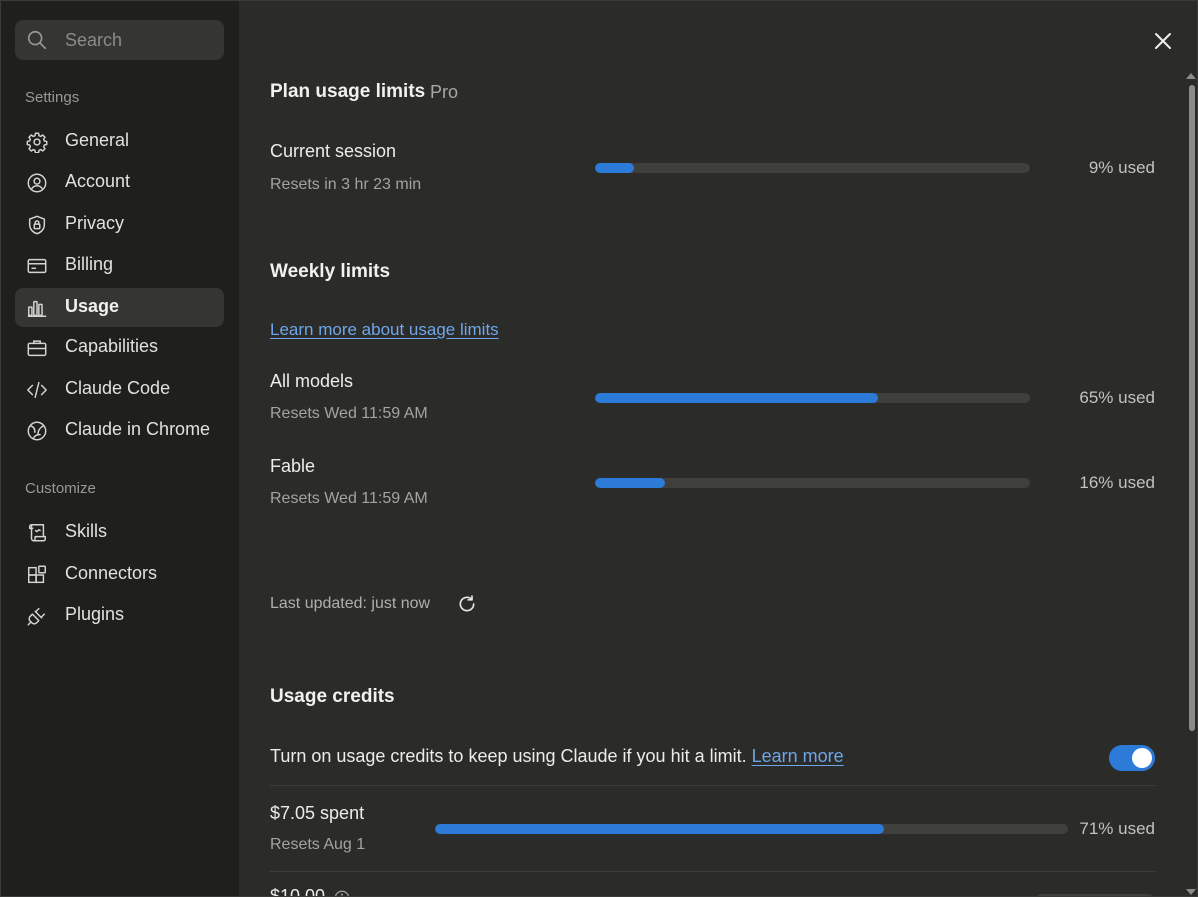 The image size is (1198, 897). I want to click on globe-icon, so click(37, 431).